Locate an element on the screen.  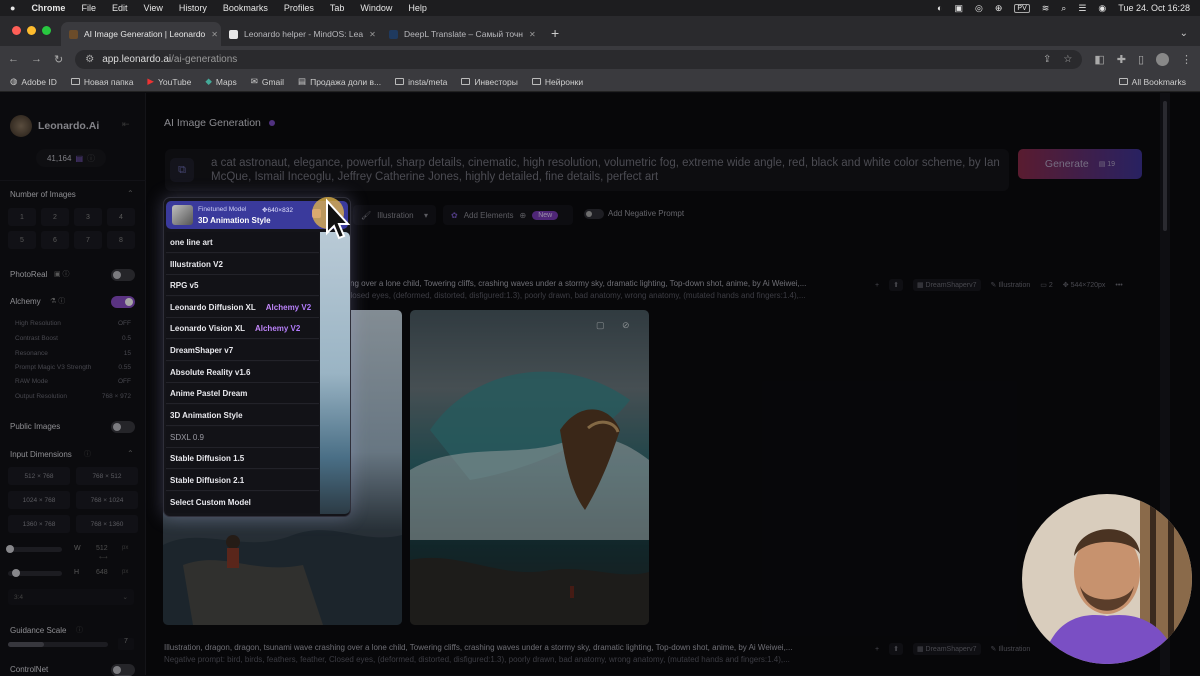
menubar-app-name: Chrome is located at coordinates (48, 8).